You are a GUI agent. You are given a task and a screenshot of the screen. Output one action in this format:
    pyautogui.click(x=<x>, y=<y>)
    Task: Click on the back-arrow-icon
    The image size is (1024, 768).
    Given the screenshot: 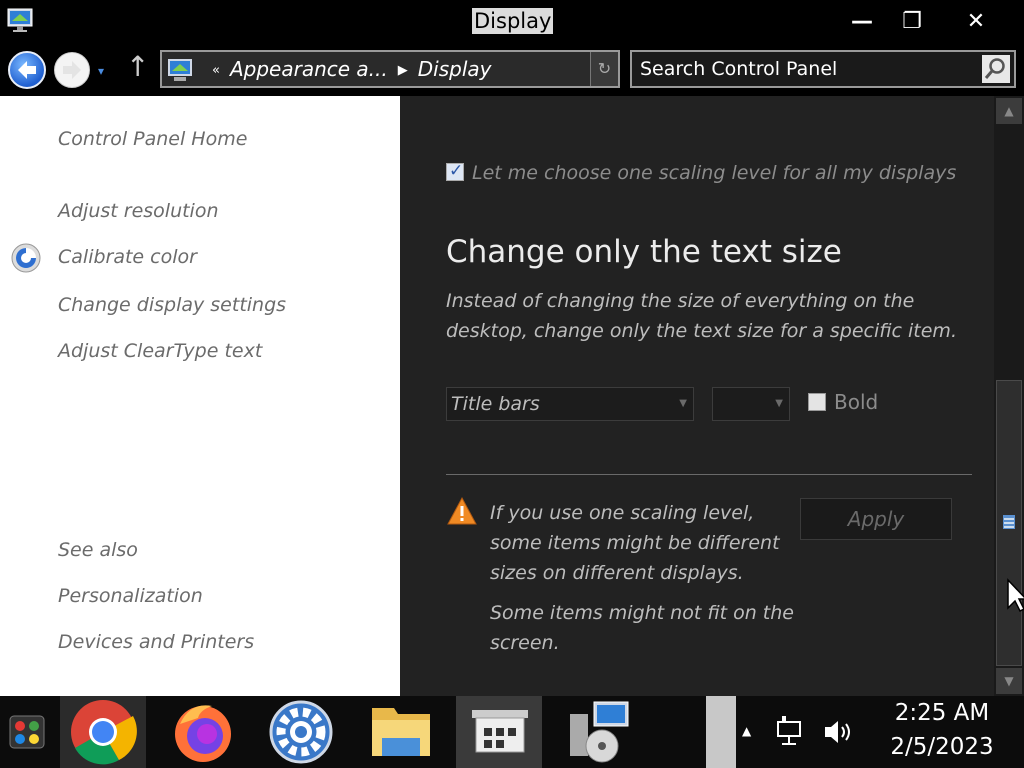 What is the action you would take?
    pyautogui.click(x=27, y=70)
    